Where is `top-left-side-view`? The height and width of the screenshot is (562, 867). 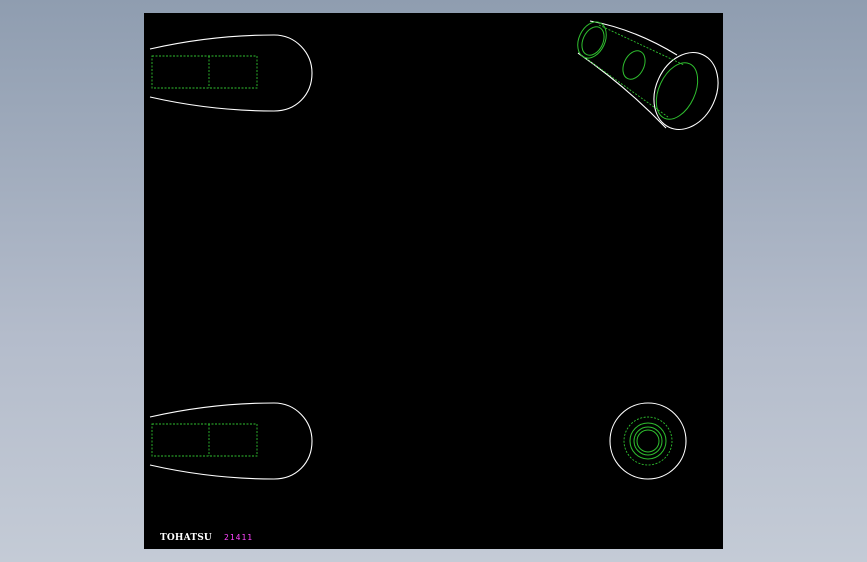 top-left-side-view is located at coordinates (231, 73).